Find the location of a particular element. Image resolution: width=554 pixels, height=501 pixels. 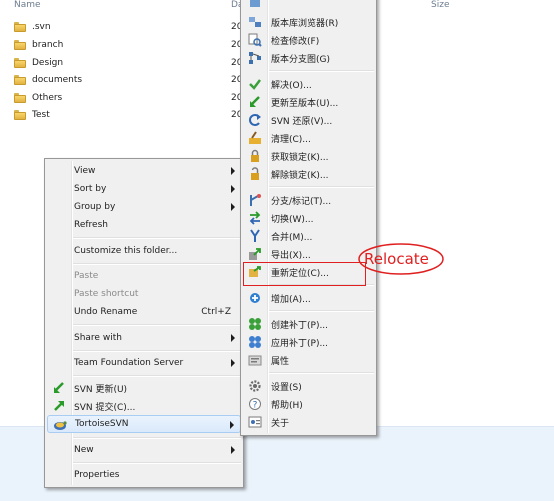

submenu-item-about: 关于 is located at coordinates (308, 422).